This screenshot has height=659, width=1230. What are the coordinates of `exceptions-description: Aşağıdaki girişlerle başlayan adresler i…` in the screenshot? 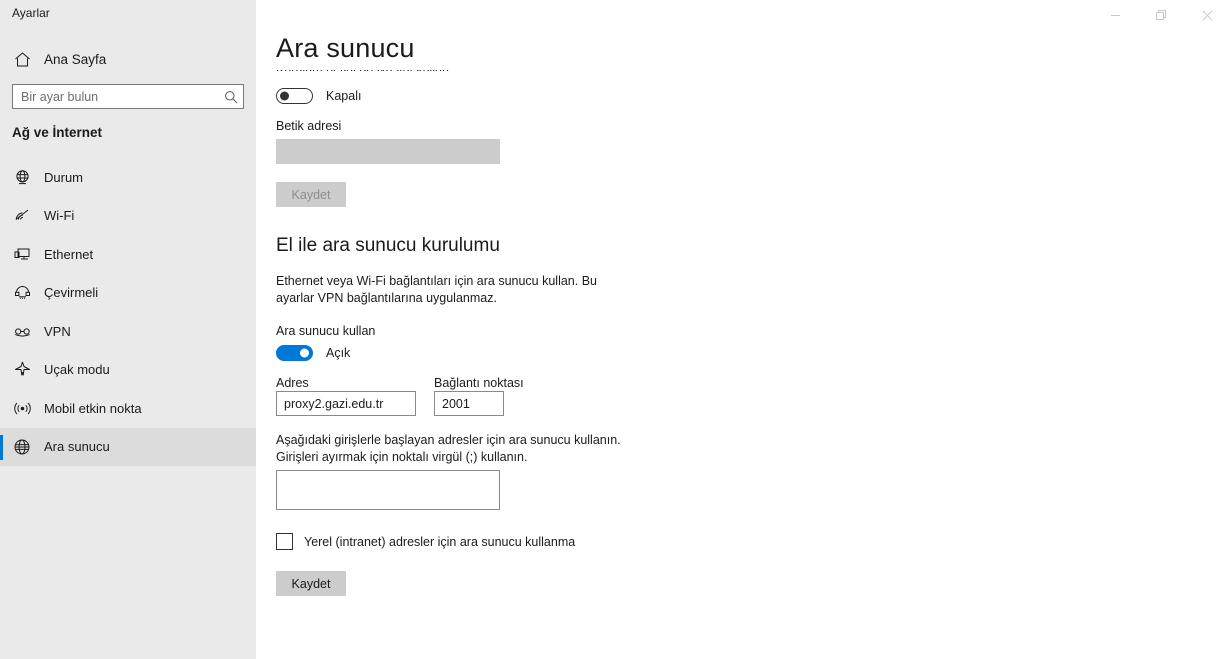 It's located at (448, 448).